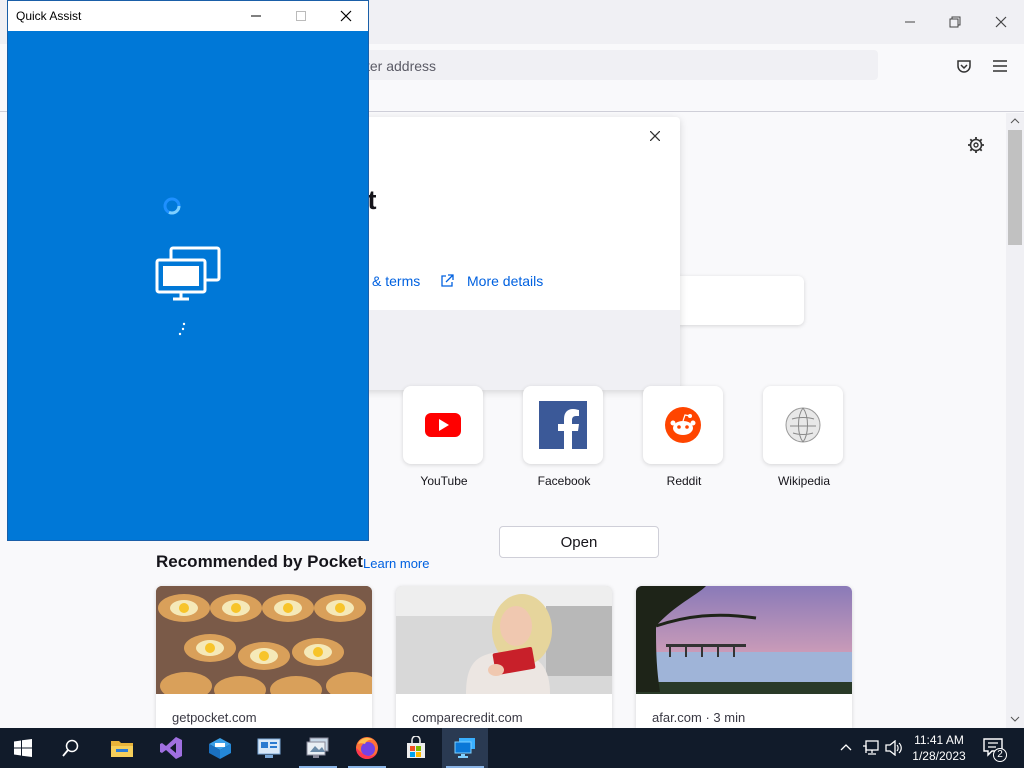 Image resolution: width=1024 pixels, height=768 pixels. What do you see at coordinates (447, 280) in the screenshot?
I see `external-link-icon` at bounding box center [447, 280].